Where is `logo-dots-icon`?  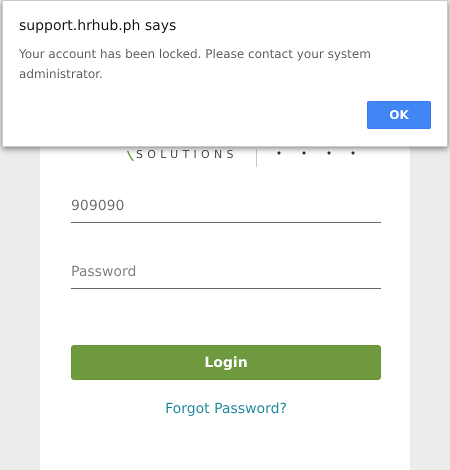
logo-dots-icon is located at coordinates (315, 153).